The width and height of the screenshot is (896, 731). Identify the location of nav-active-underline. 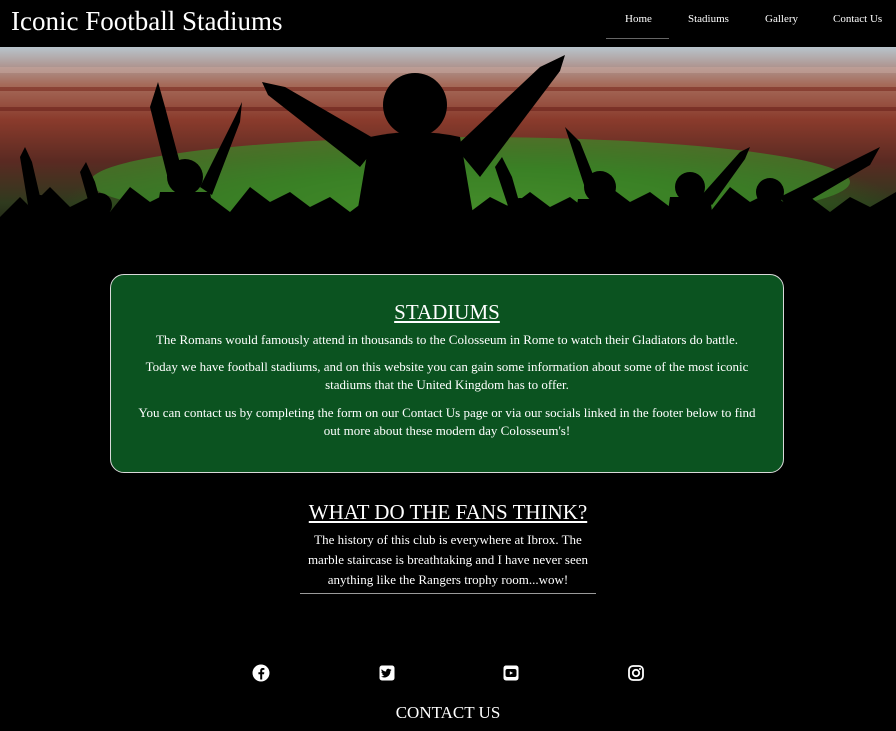
(637, 38).